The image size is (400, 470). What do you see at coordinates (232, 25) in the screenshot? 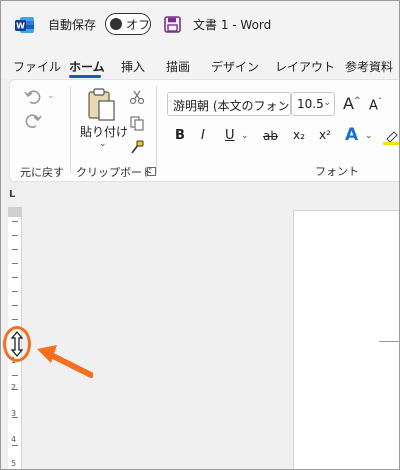
I see `document-title: 文書 1 - Word` at bounding box center [232, 25].